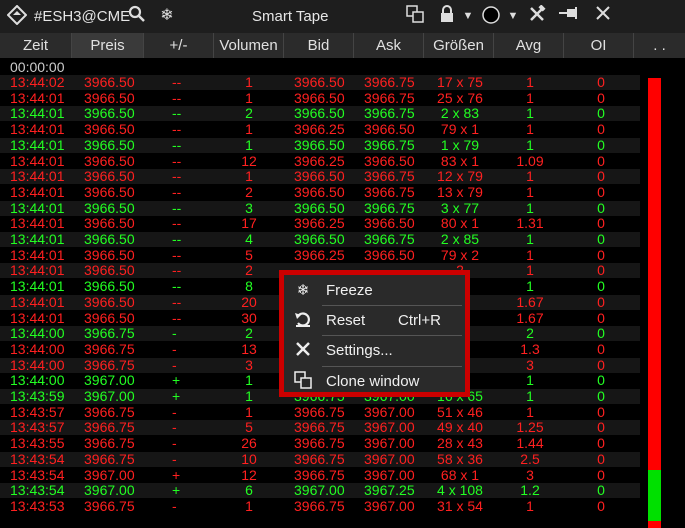 The image size is (685, 528). What do you see at coordinates (320, 505) in the screenshot?
I see `table-row: 13:43:53 3966.75 - 1 3966.75 3967.00 31 x 54 1 0` at bounding box center [320, 505].